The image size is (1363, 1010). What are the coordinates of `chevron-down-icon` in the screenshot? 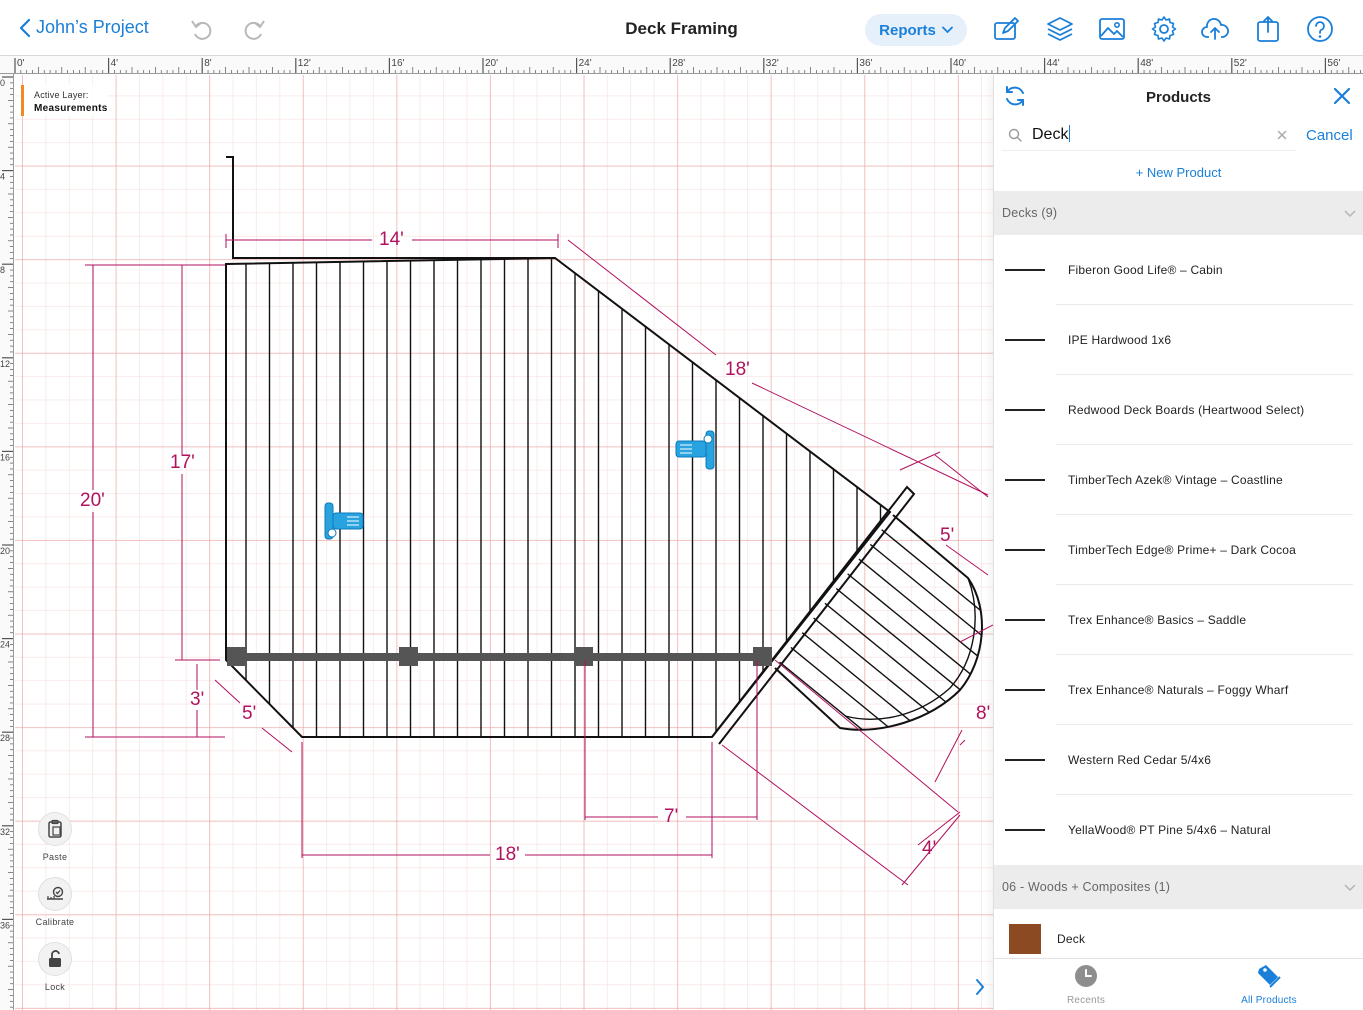 It's located at (1350, 214).